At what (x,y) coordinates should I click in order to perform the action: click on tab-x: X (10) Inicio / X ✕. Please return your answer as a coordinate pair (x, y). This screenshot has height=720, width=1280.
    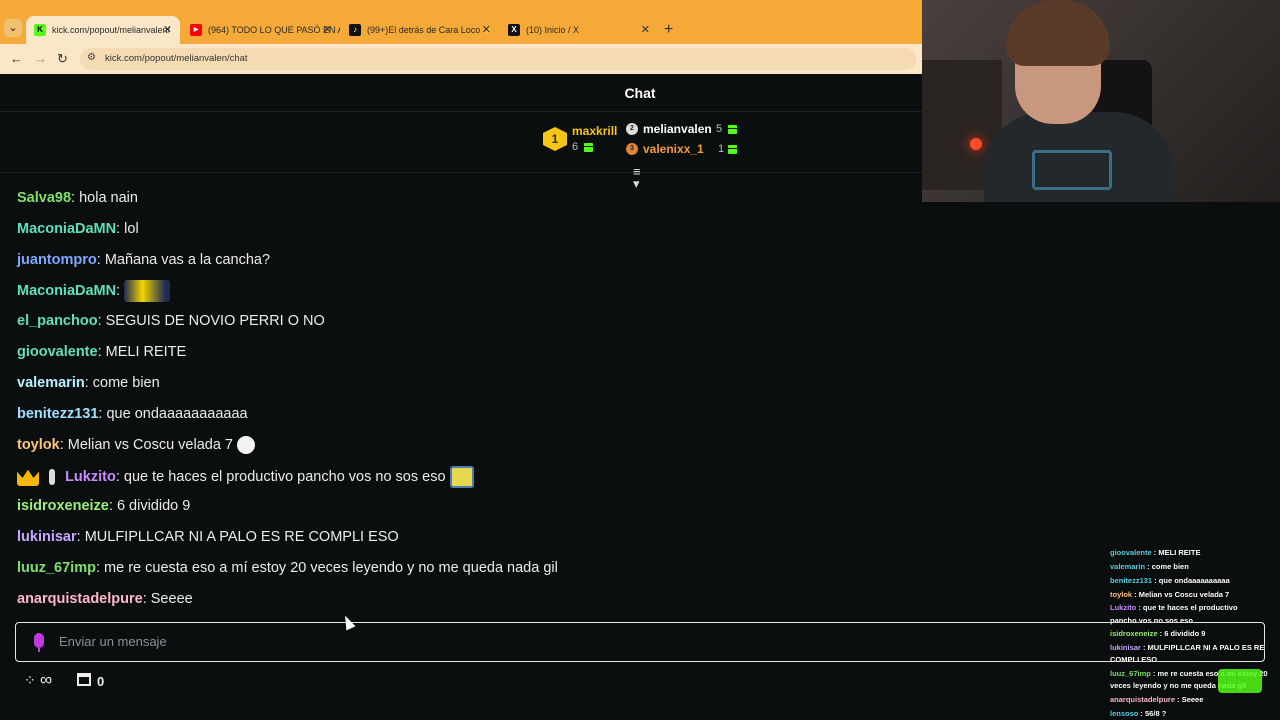
    Looking at the image, I should click on (579, 30).